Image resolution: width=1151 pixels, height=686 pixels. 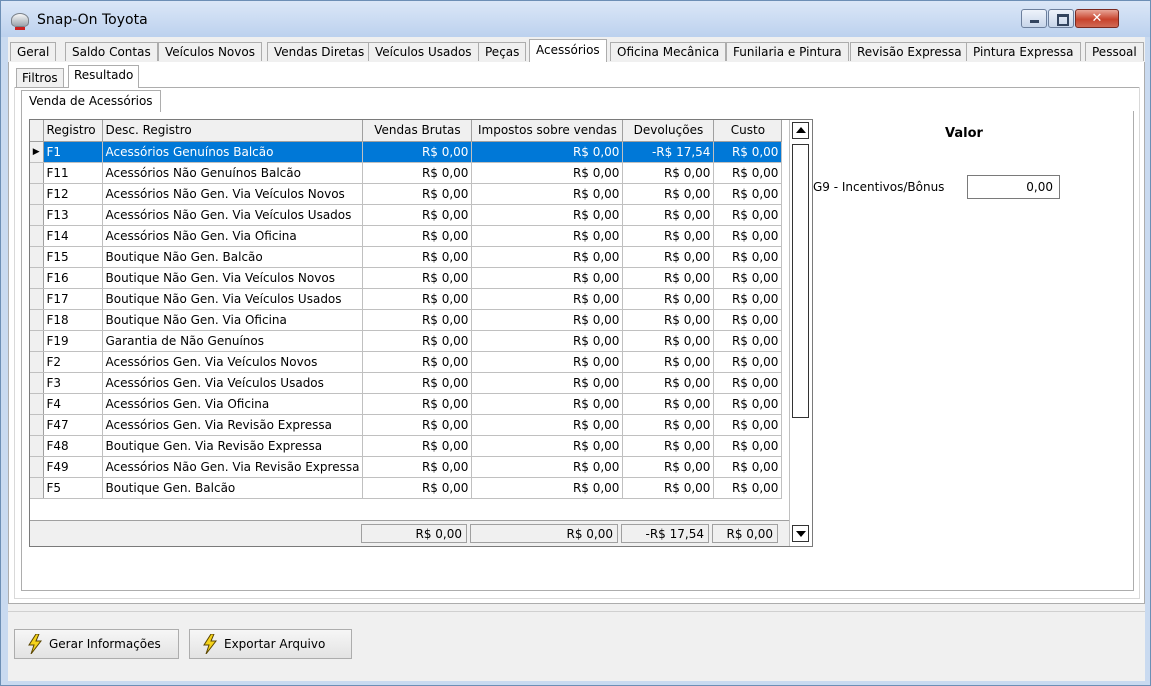 I want to click on cell-registro: F1, so click(x=73, y=152).